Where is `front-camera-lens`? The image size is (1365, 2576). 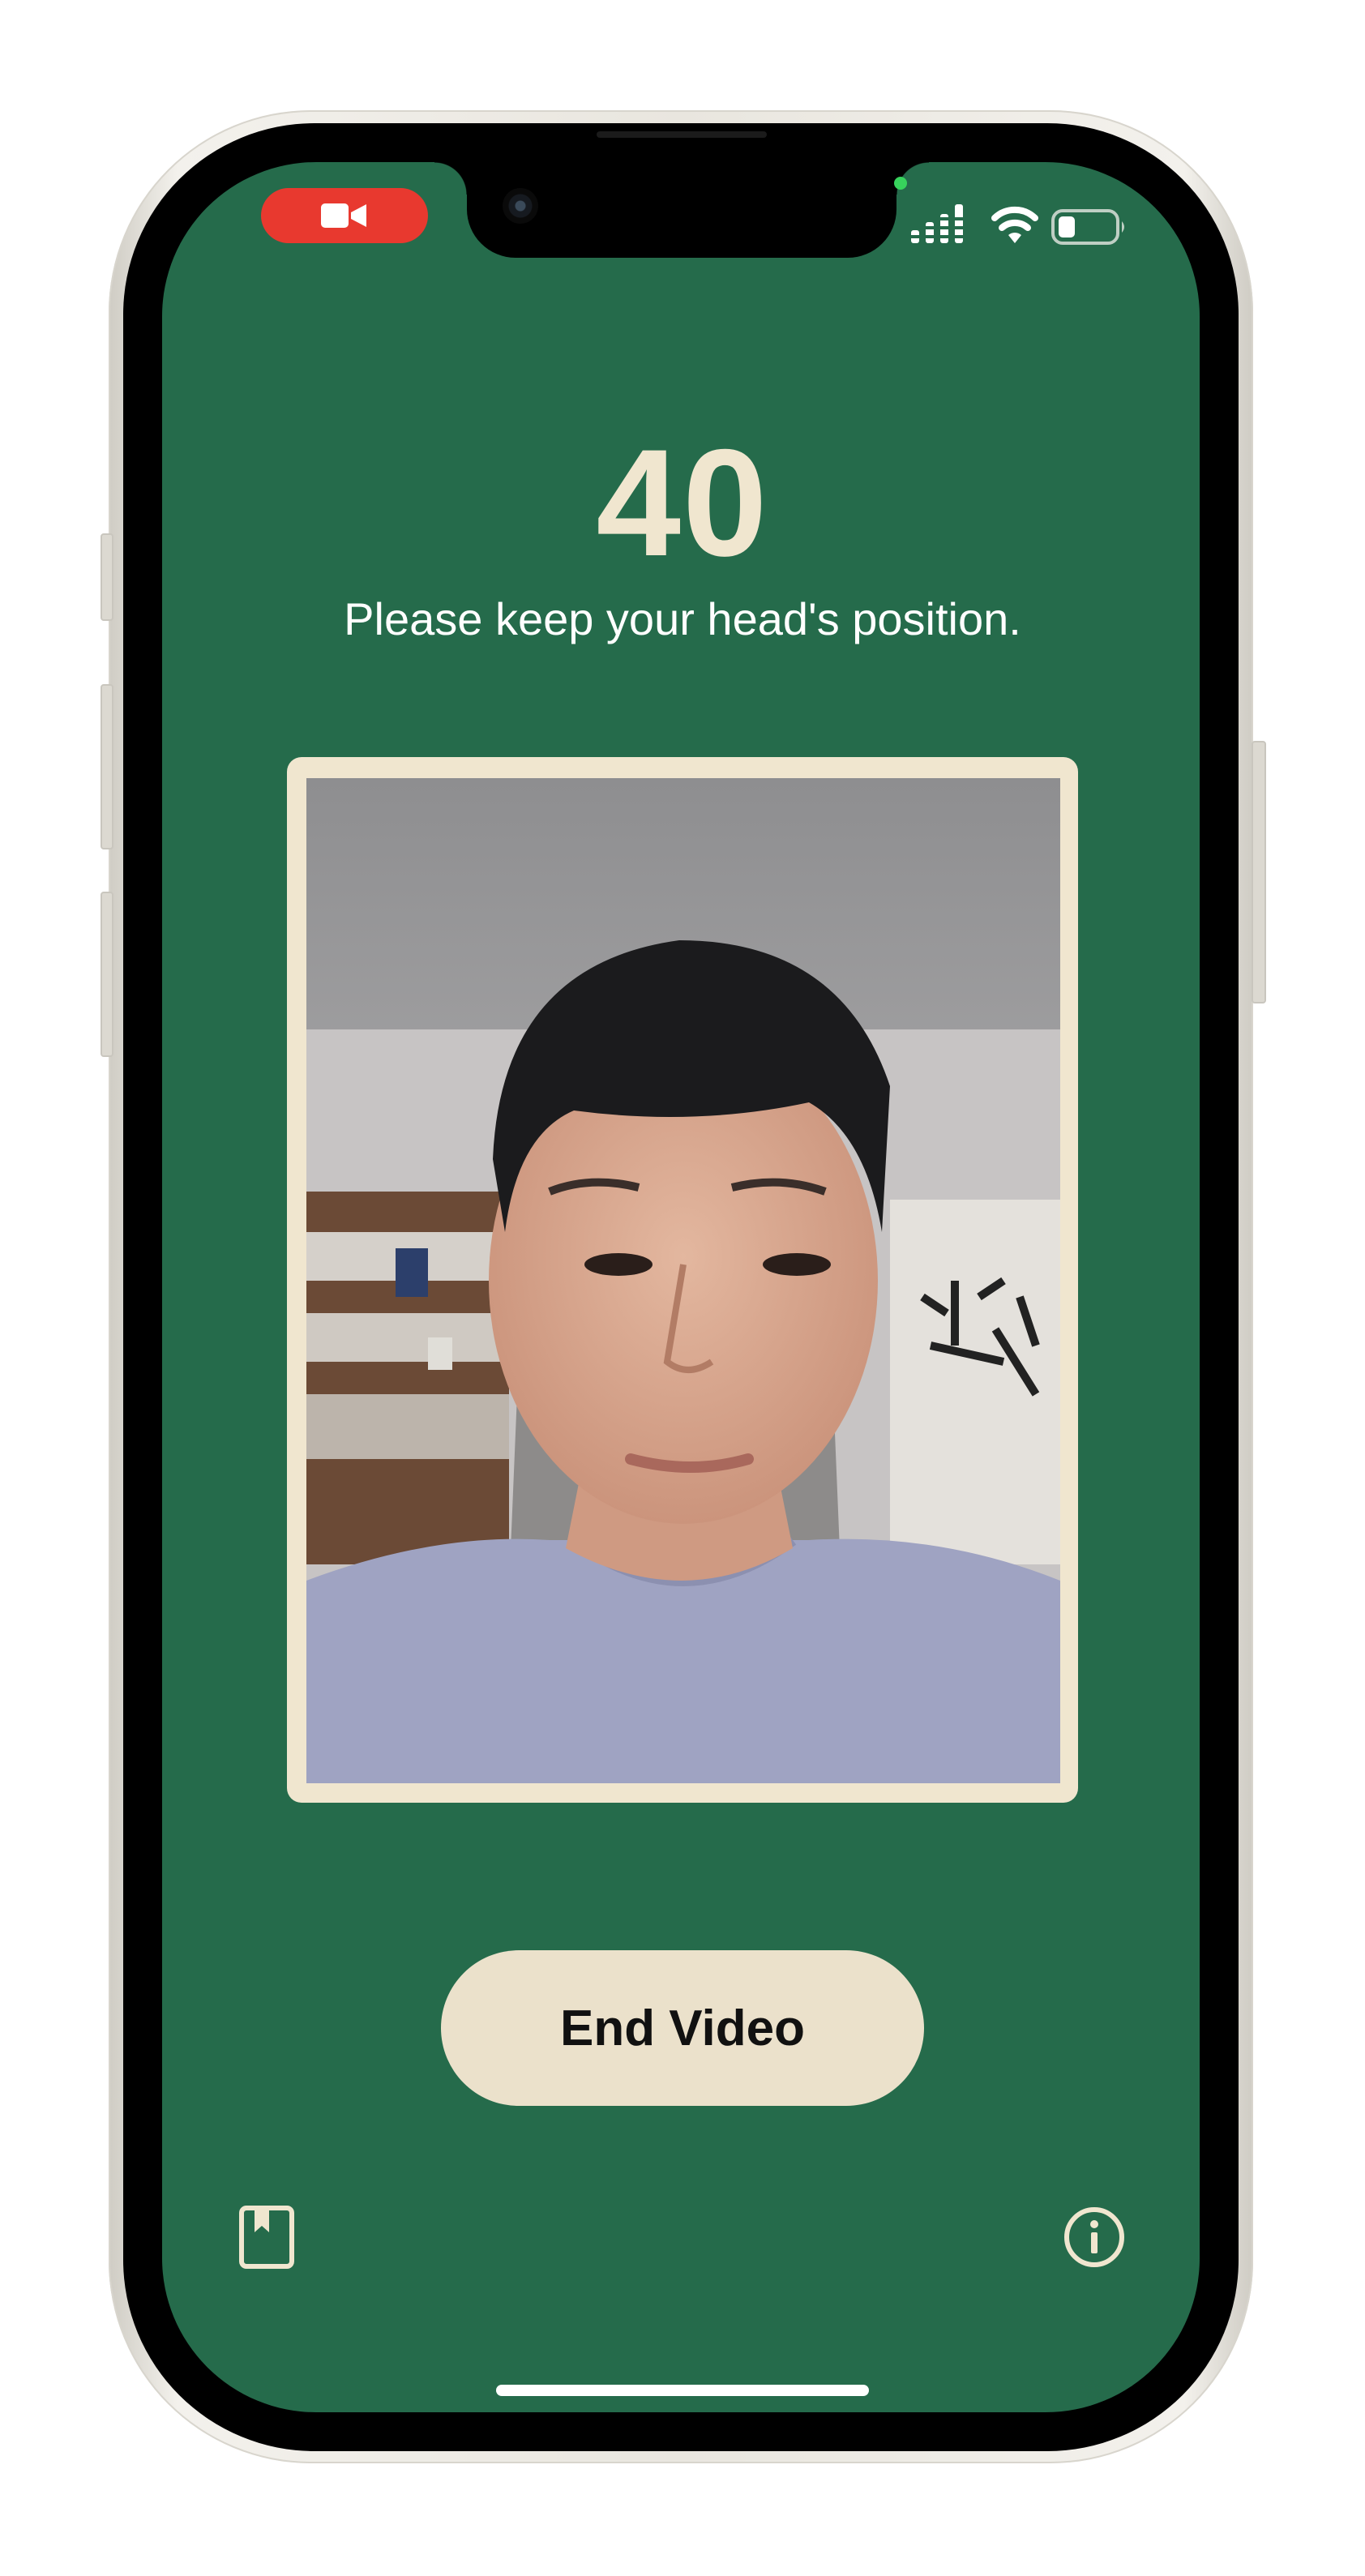 front-camera-lens is located at coordinates (520, 206).